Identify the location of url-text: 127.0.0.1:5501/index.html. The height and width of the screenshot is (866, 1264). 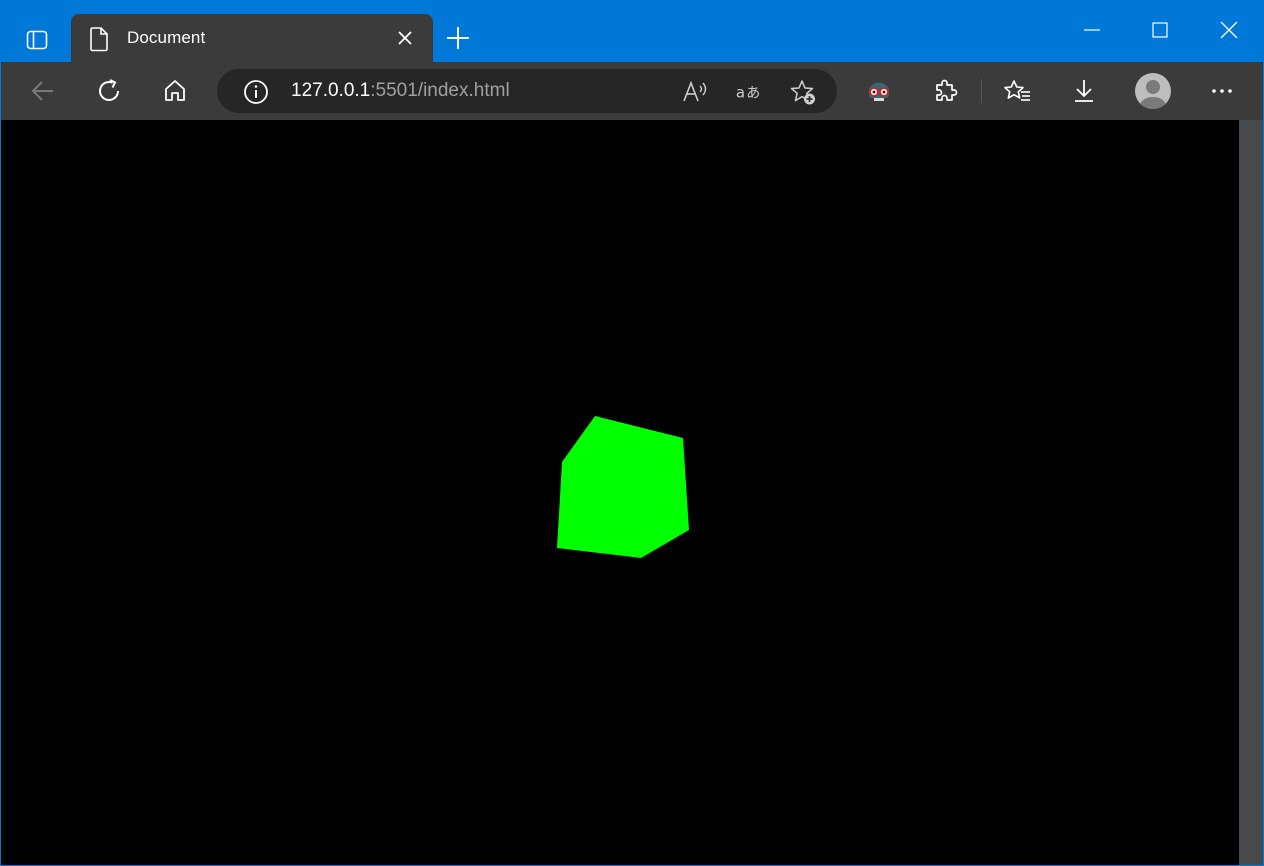
(400, 91).